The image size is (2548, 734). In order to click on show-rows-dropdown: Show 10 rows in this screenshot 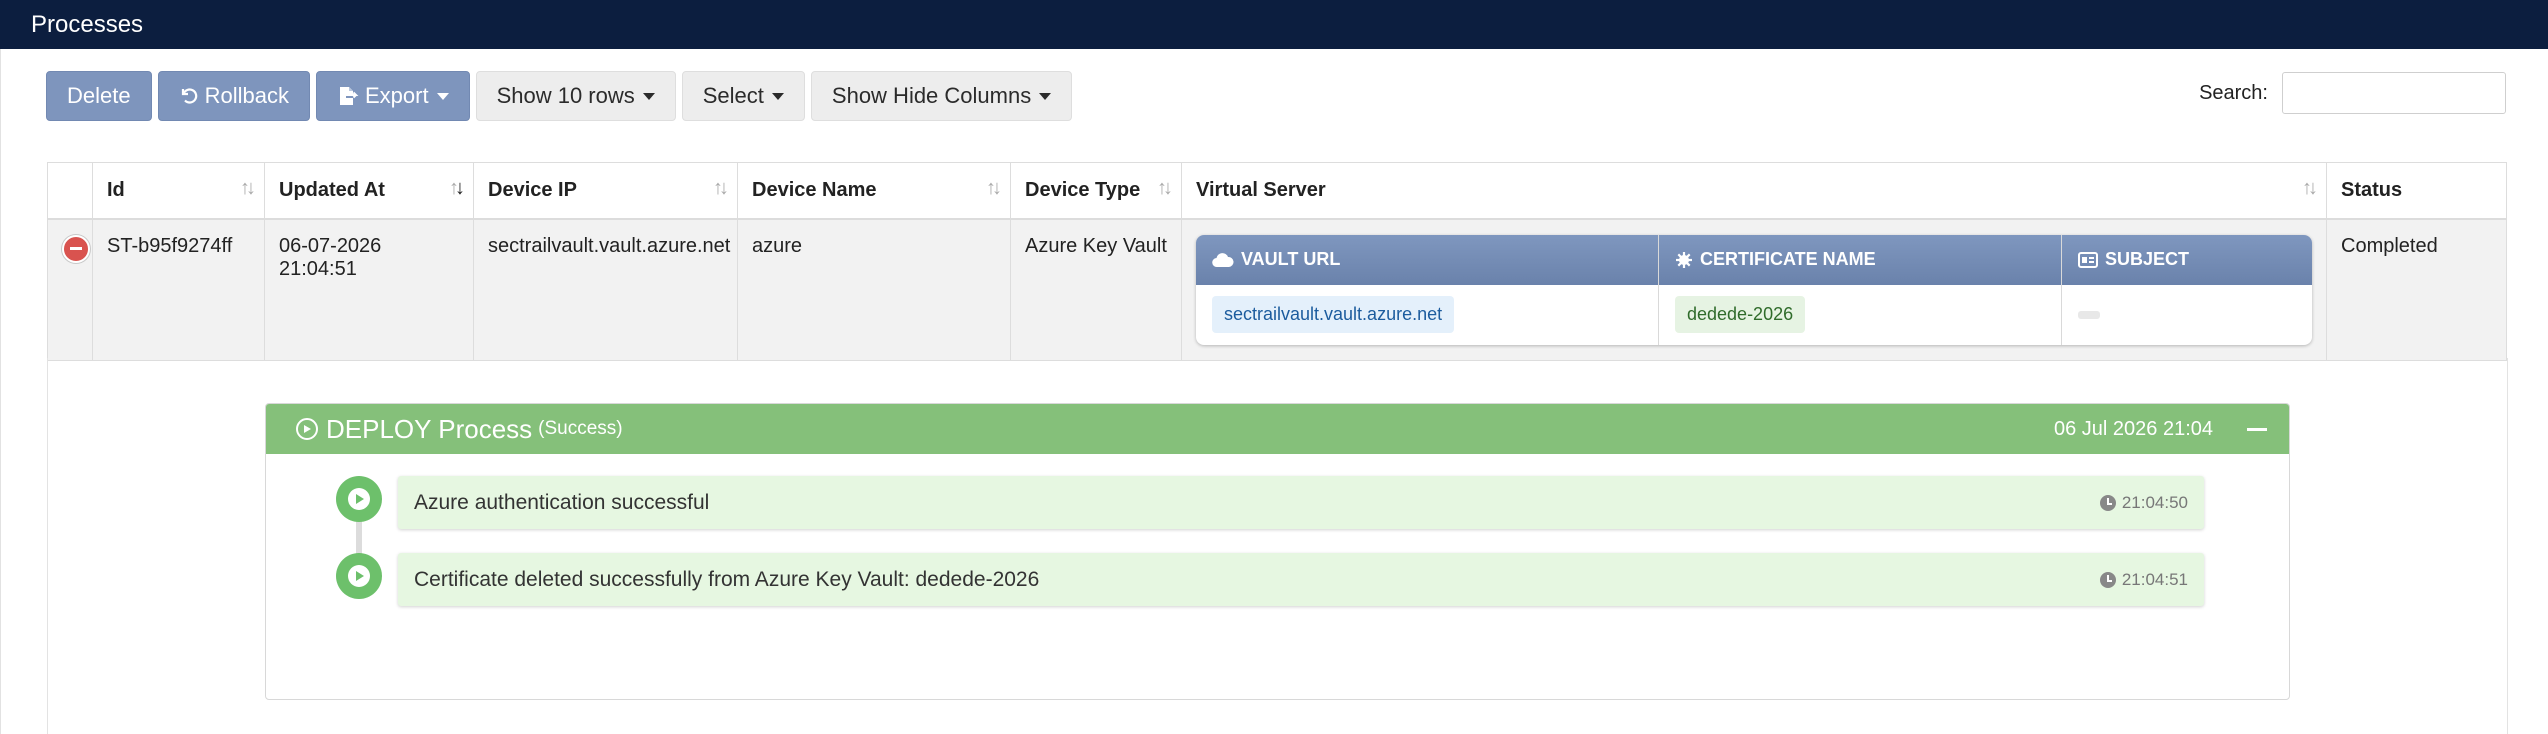, I will do `click(575, 96)`.